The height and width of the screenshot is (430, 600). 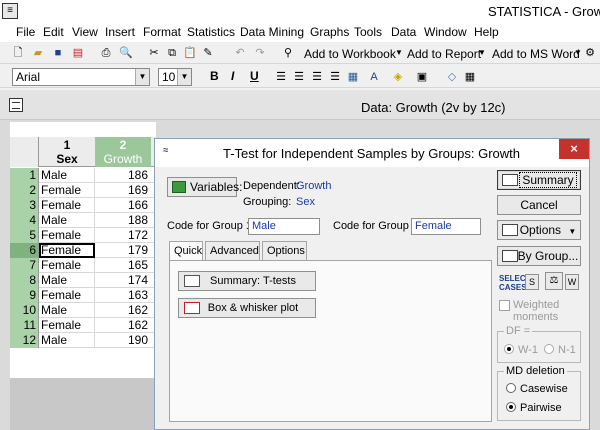 I want to click on add-to-report-dropdown-icon: ▼, so click(x=482, y=53).